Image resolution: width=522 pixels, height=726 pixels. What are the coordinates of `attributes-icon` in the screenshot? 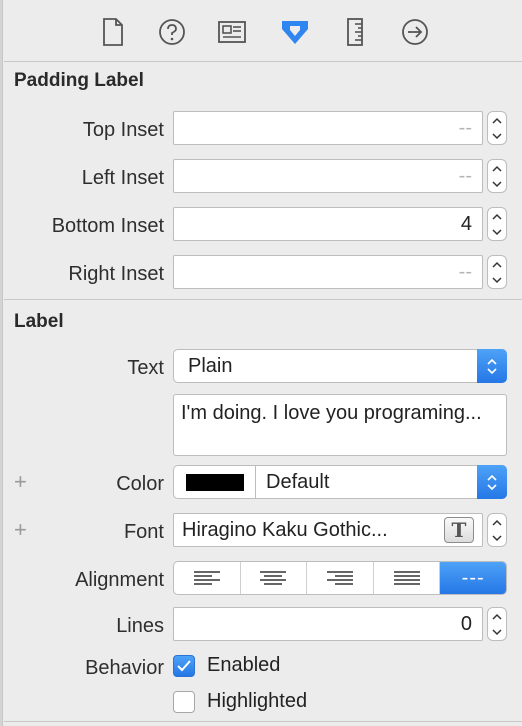 It's located at (295, 32).